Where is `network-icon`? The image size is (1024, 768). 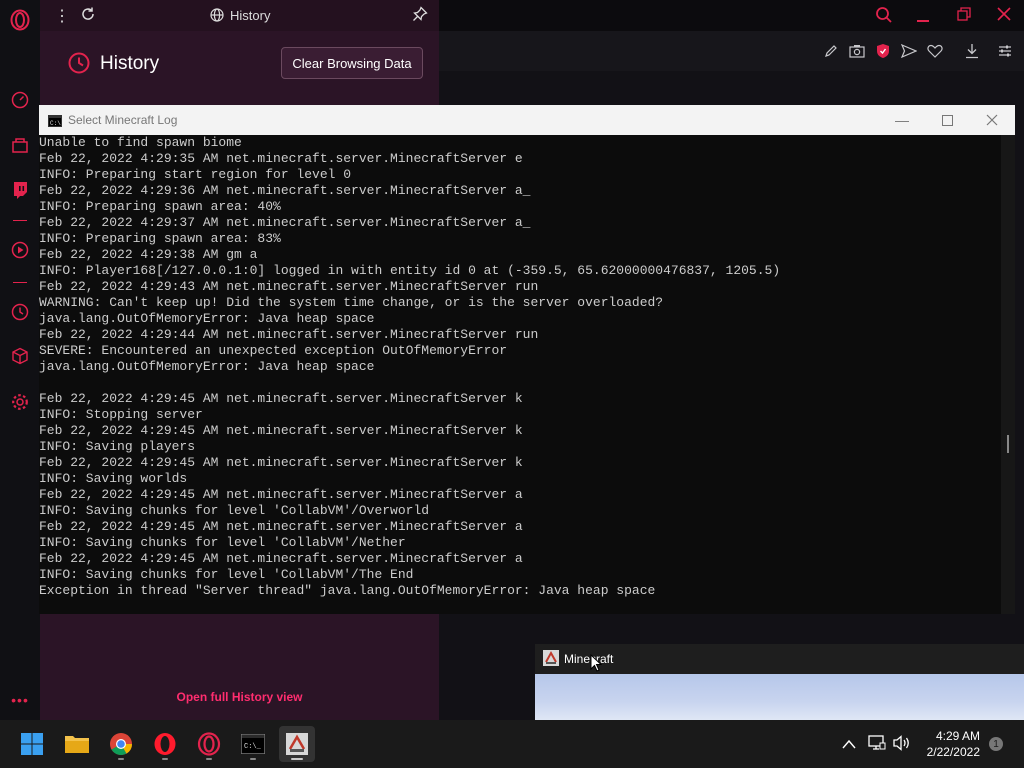 network-icon is located at coordinates (877, 745).